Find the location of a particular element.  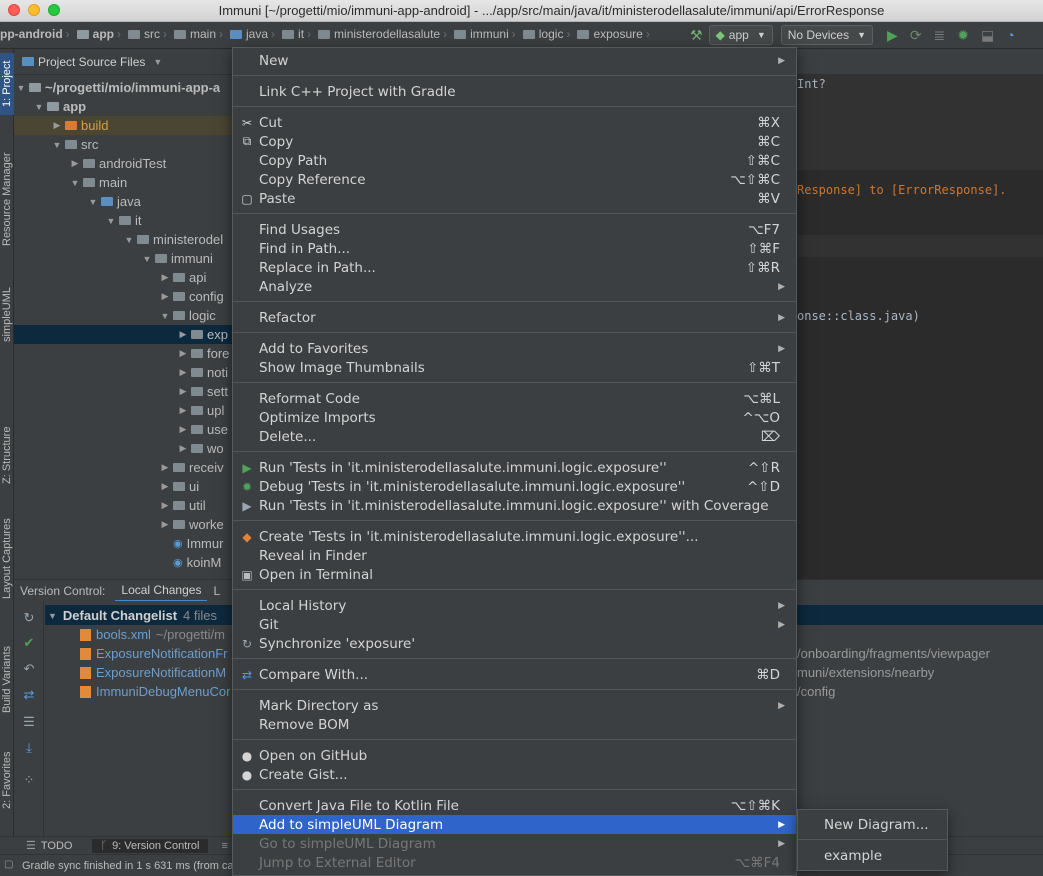

apply-changes-icon: ⟳ is located at coordinates (916, 35).